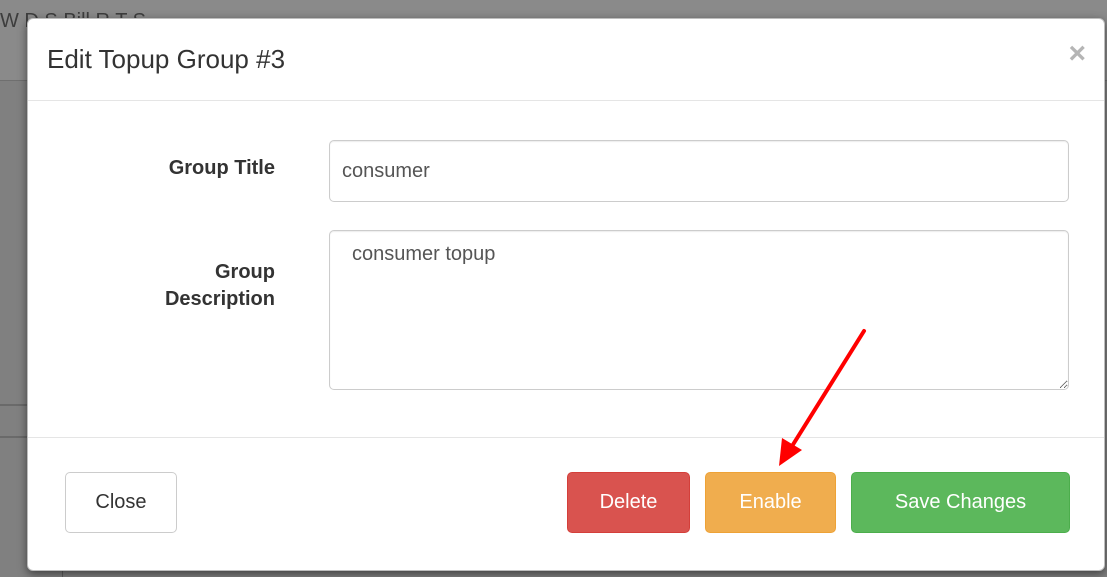  I want to click on modal-title: Edit Topup Group #3, so click(166, 59).